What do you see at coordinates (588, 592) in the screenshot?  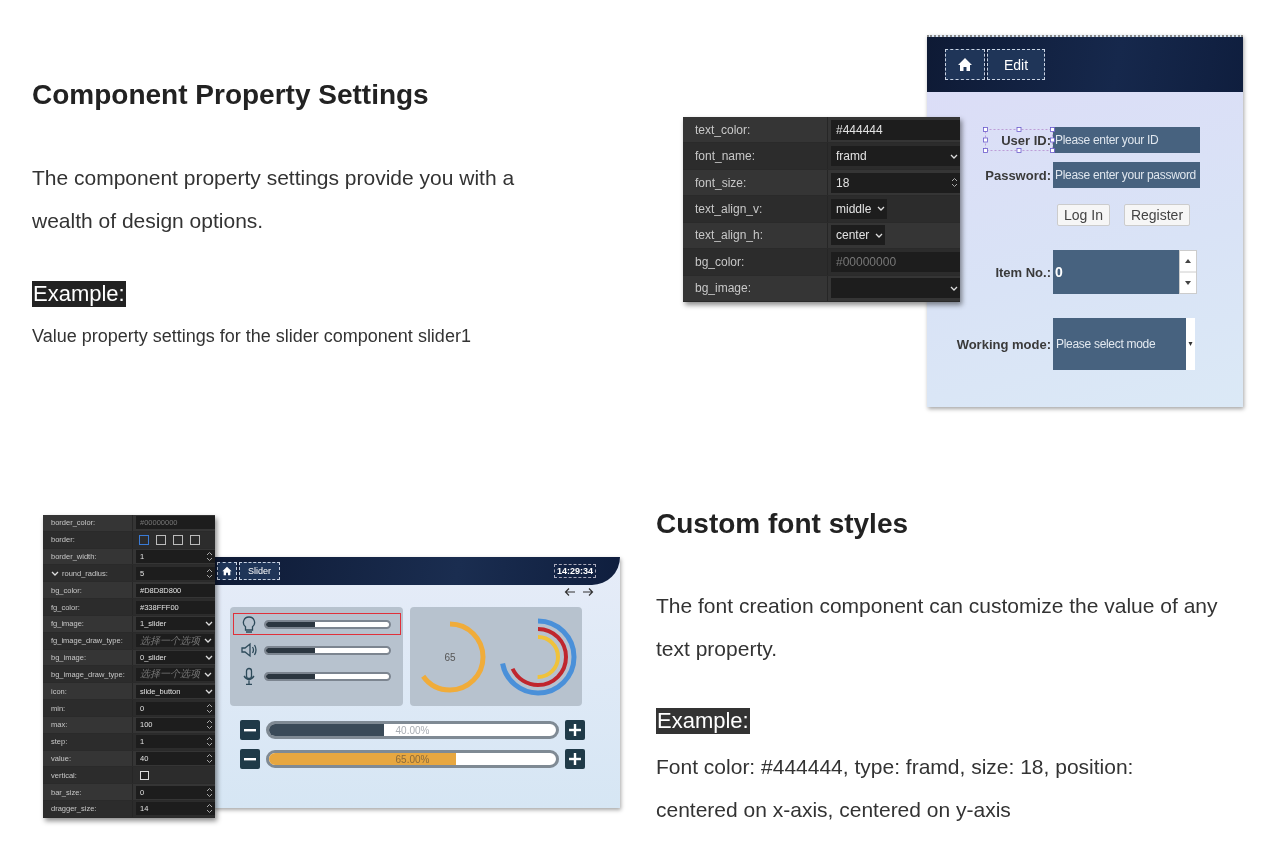 I see `forward-arrow-icon` at bounding box center [588, 592].